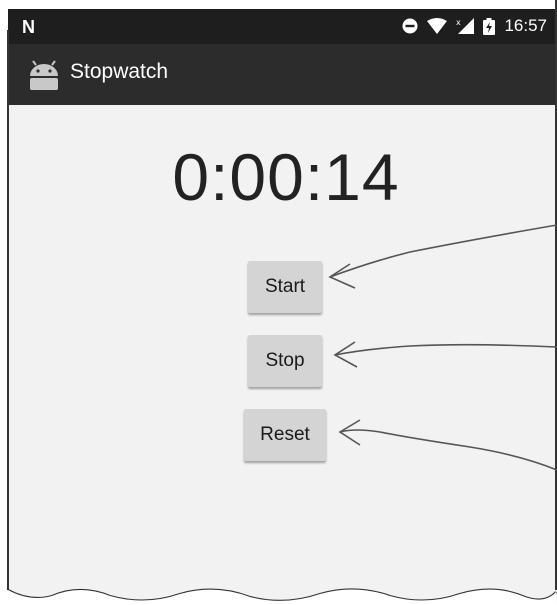  What do you see at coordinates (119, 71) in the screenshot?
I see `app-title: Stopwatch` at bounding box center [119, 71].